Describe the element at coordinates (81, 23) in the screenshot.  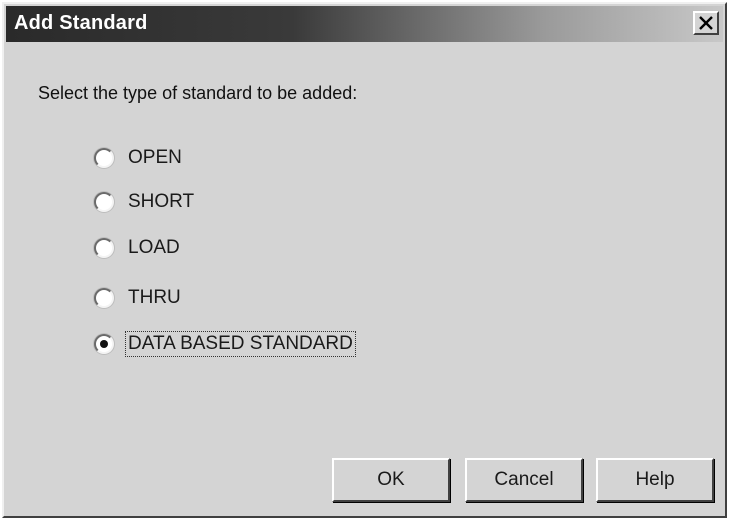
I see `dialog-title: Add Standard` at that location.